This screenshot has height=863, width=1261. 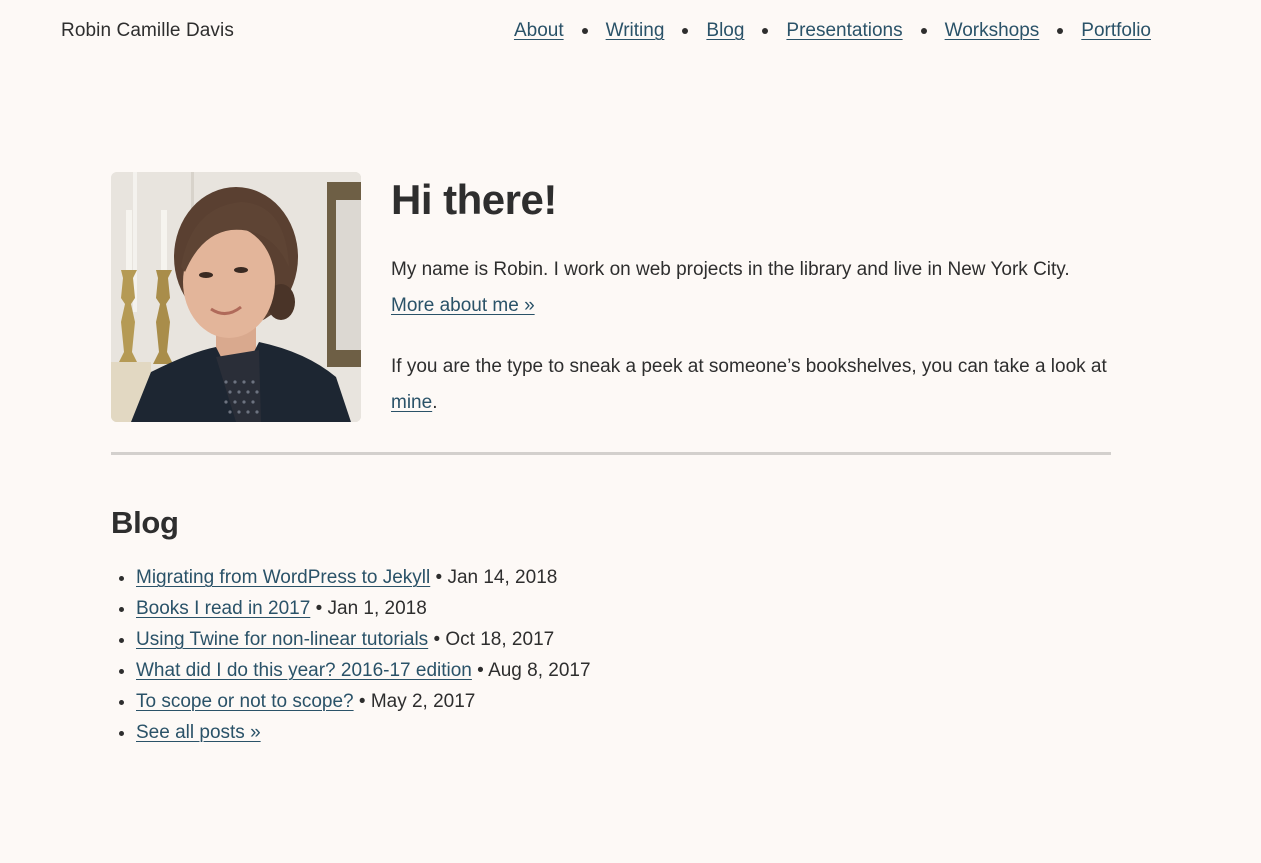 I want to click on blog-post-link: What did I do this year? 2016-17 edition, so click(x=304, y=670).